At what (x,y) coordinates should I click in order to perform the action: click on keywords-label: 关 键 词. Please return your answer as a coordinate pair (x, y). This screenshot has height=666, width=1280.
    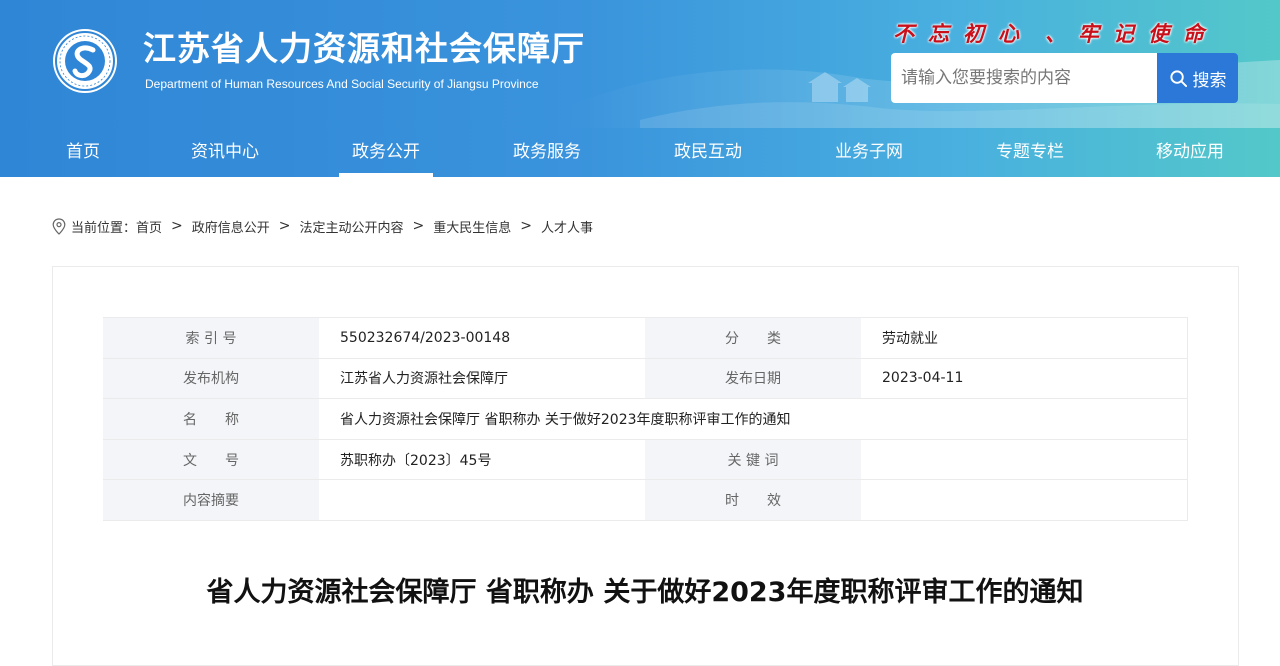
    Looking at the image, I should click on (753, 459).